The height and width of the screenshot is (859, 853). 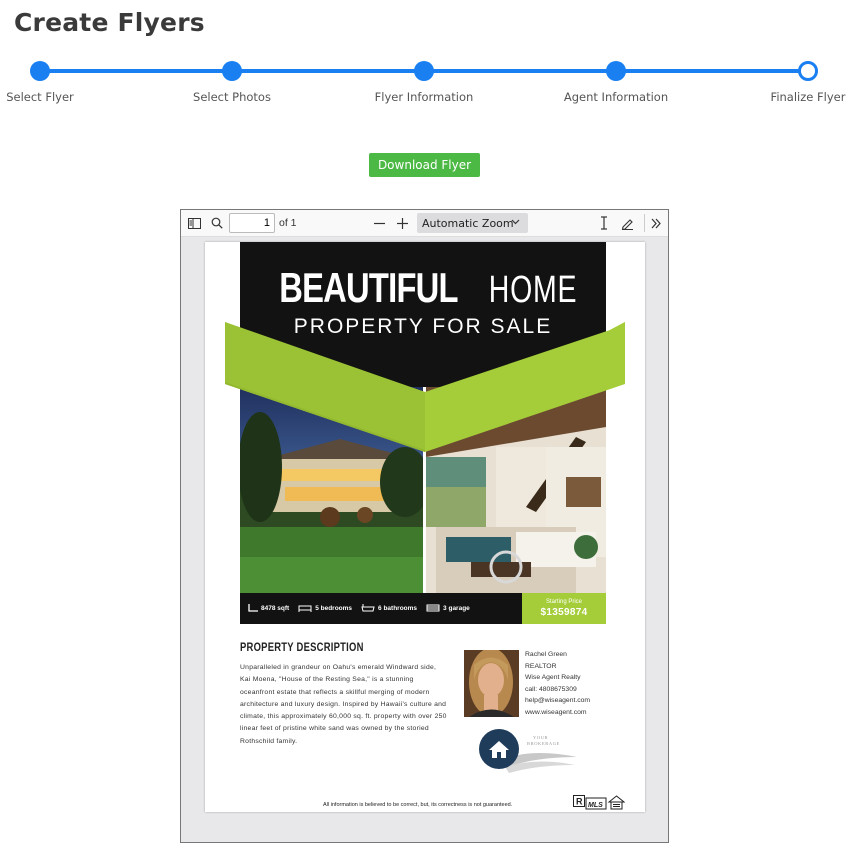 What do you see at coordinates (40, 97) in the screenshot?
I see `step-label: Select Flyer` at bounding box center [40, 97].